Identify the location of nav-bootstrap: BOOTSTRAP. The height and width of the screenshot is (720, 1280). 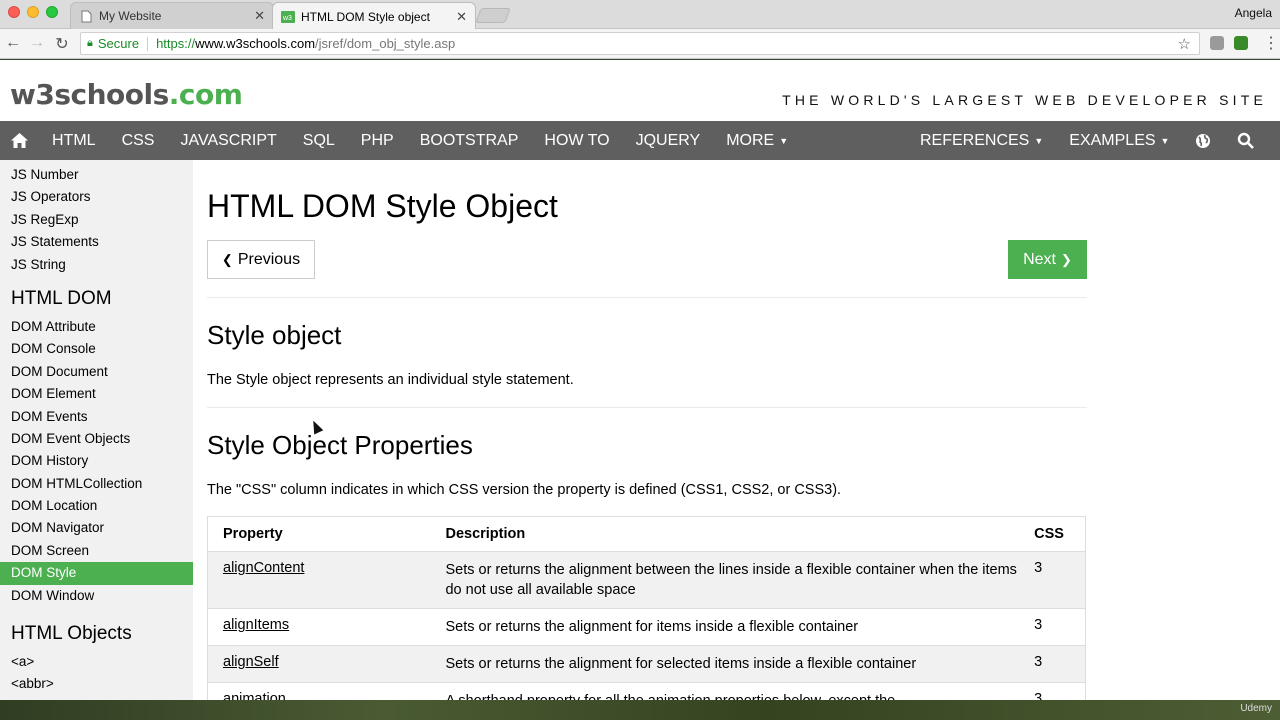
(469, 140).